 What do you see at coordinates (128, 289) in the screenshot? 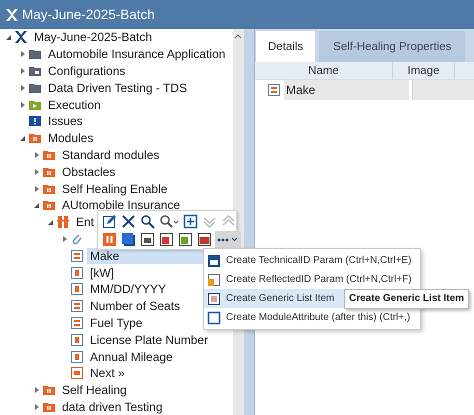
I see `tree-item: MM/DD/YYYY` at bounding box center [128, 289].